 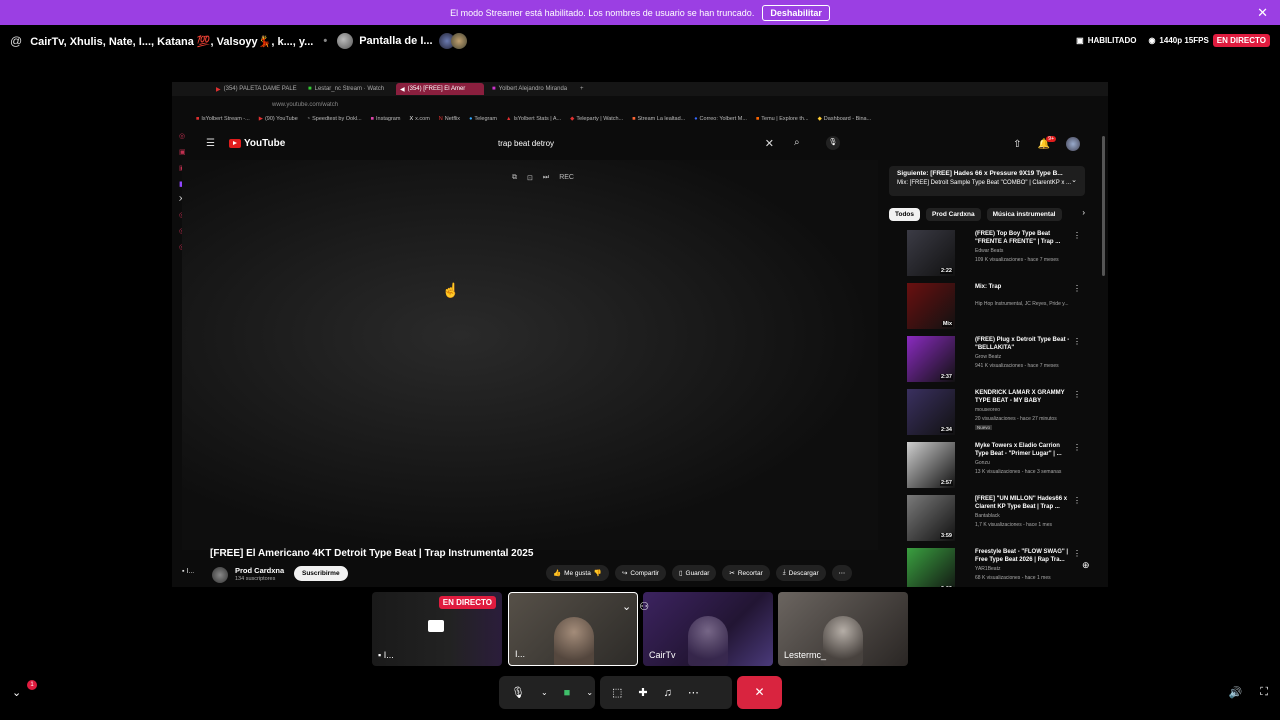 What do you see at coordinates (467, 602) in the screenshot?
I see `live-badge: EN DIRECTO` at bounding box center [467, 602].